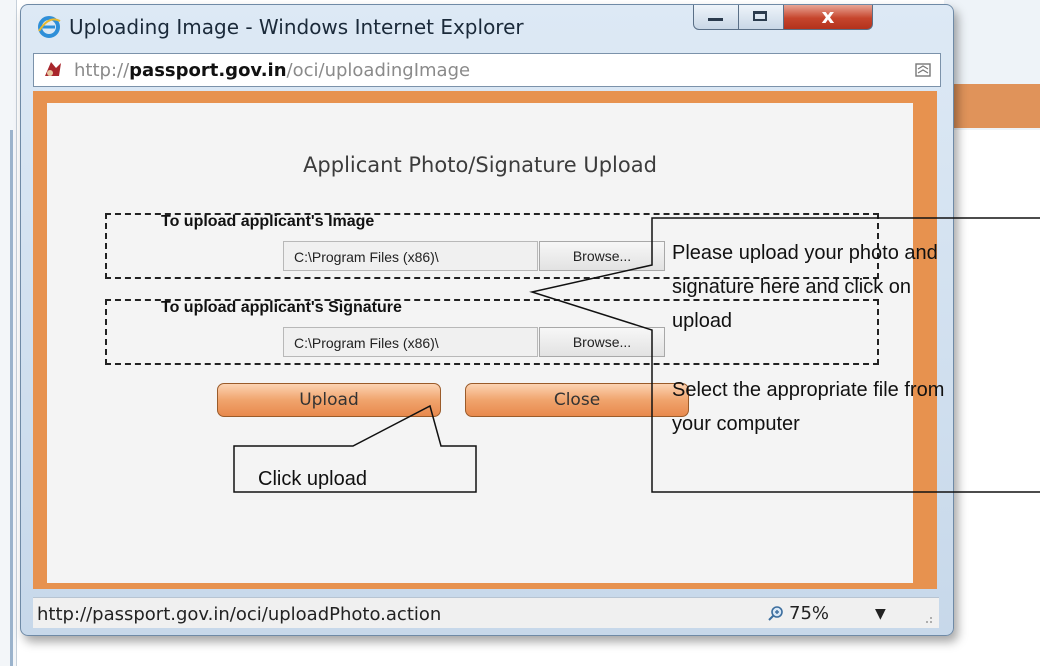 The height and width of the screenshot is (666, 1040). What do you see at coordinates (736, 424) in the screenshot?
I see `file-callout-line-2: your computer` at bounding box center [736, 424].